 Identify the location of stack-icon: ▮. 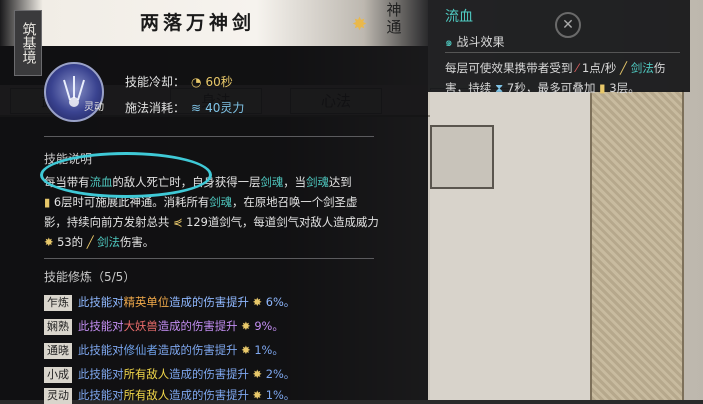
(602, 88).